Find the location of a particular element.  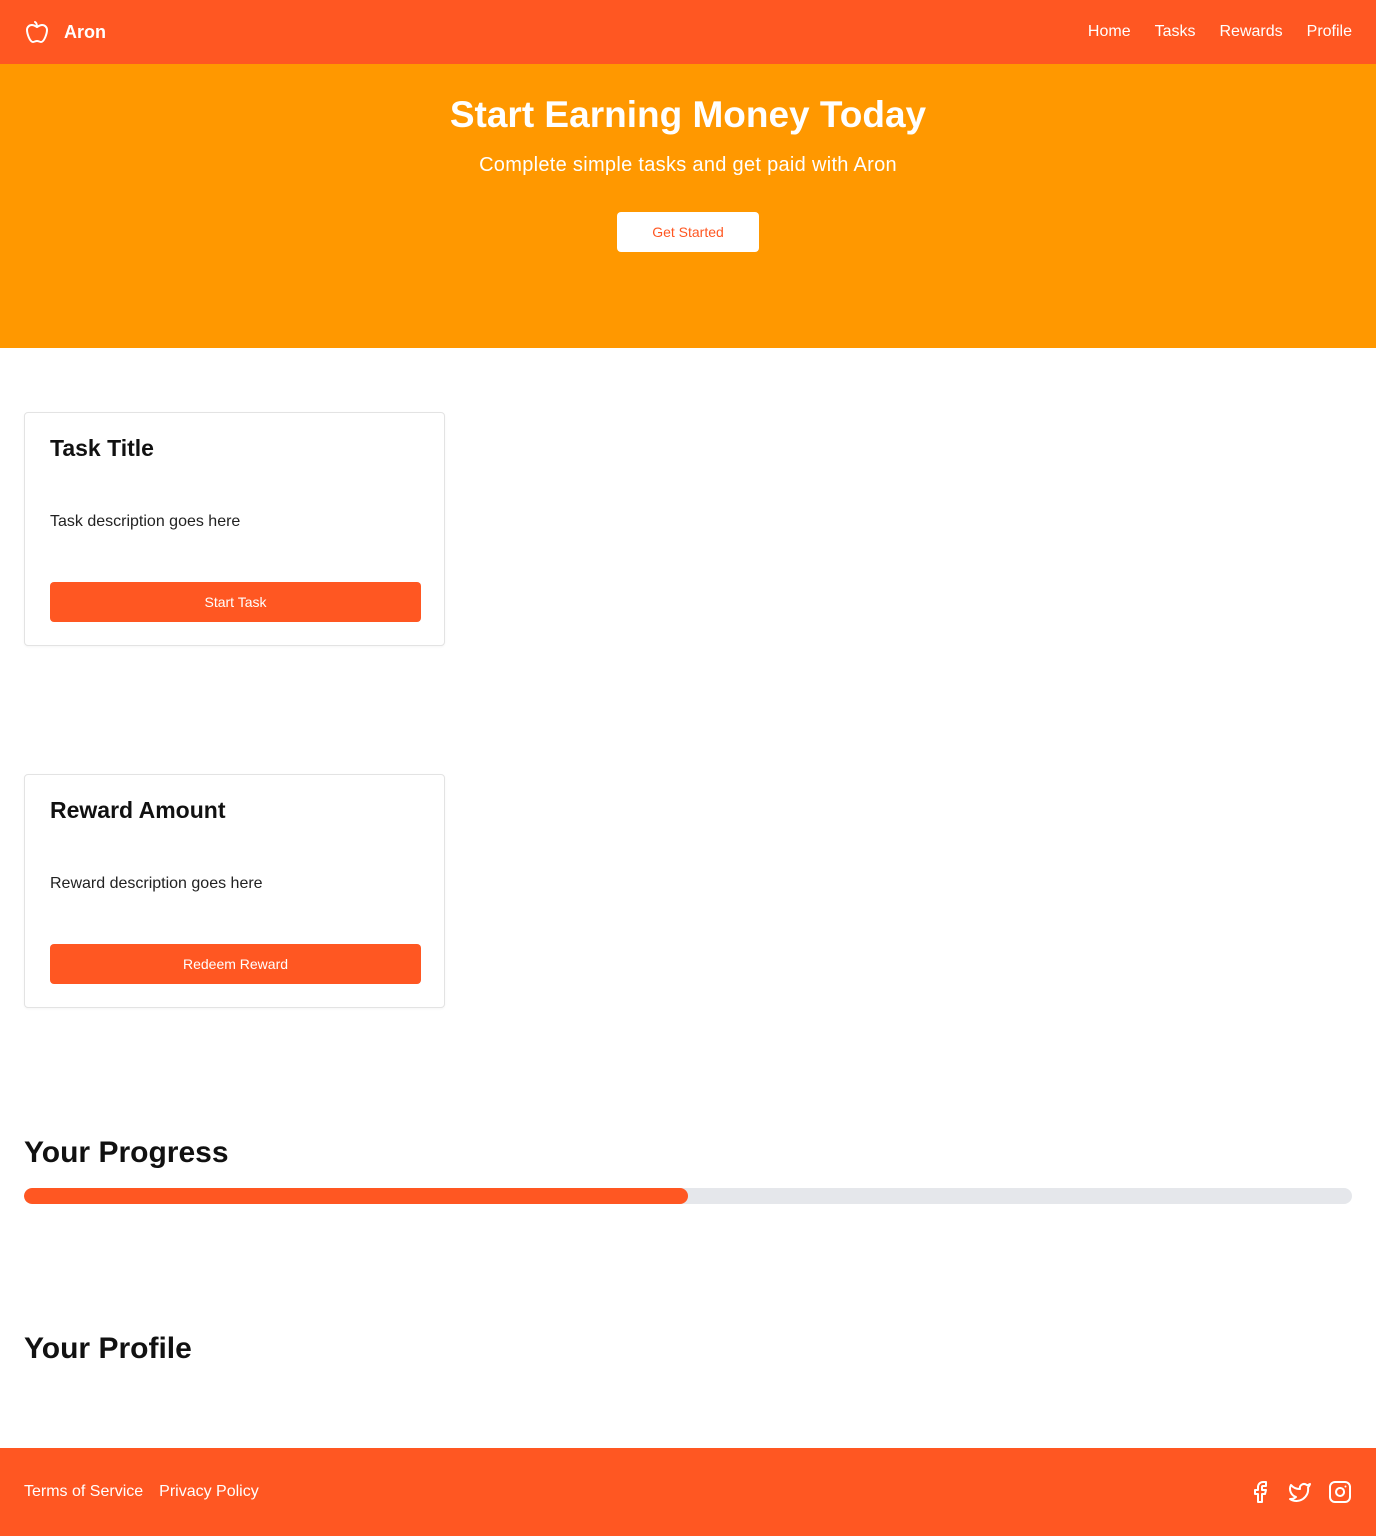

progress-title: Your Progress is located at coordinates (126, 1152).